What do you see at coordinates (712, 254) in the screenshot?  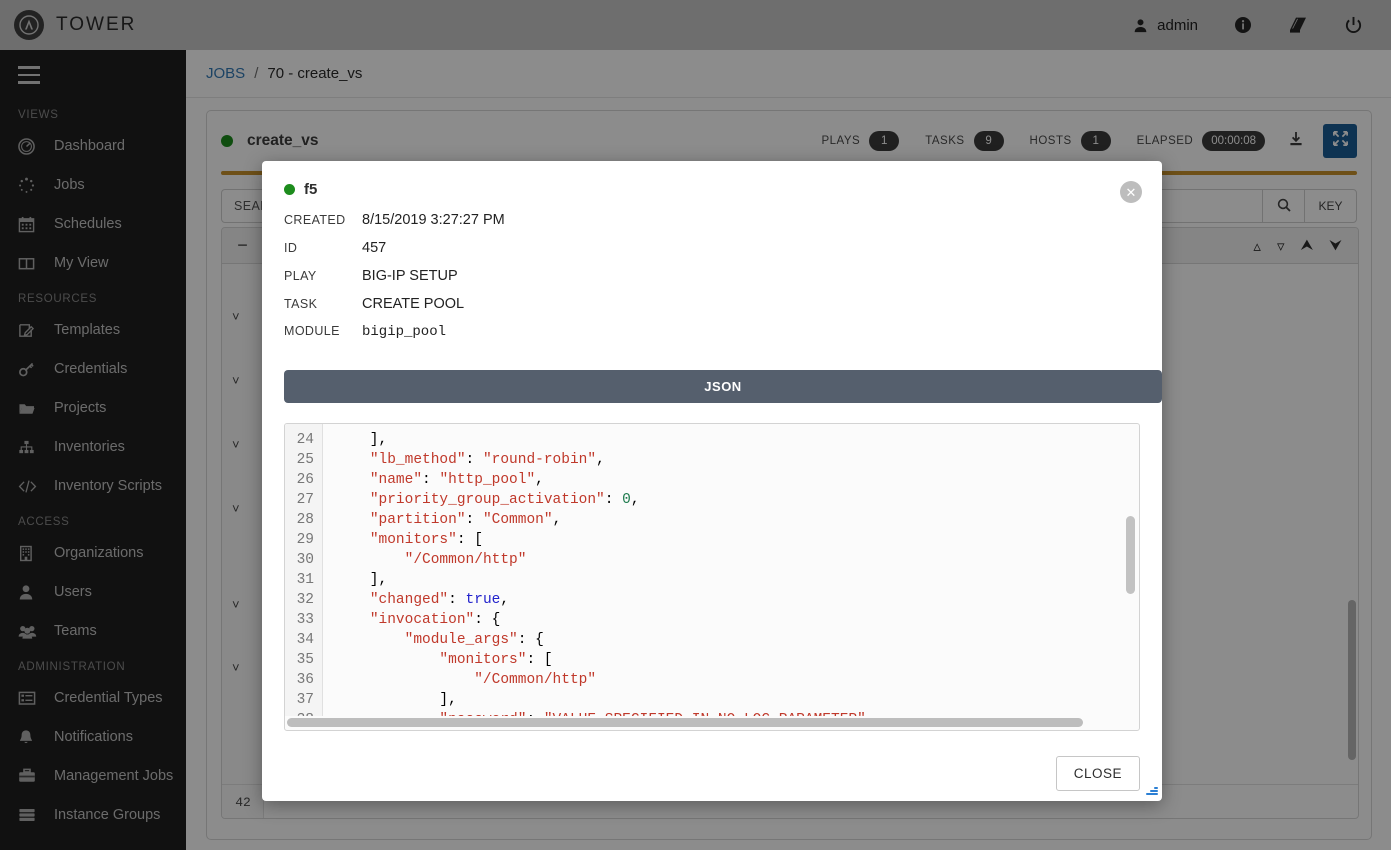 I see `meta-row-id: ID 457` at bounding box center [712, 254].